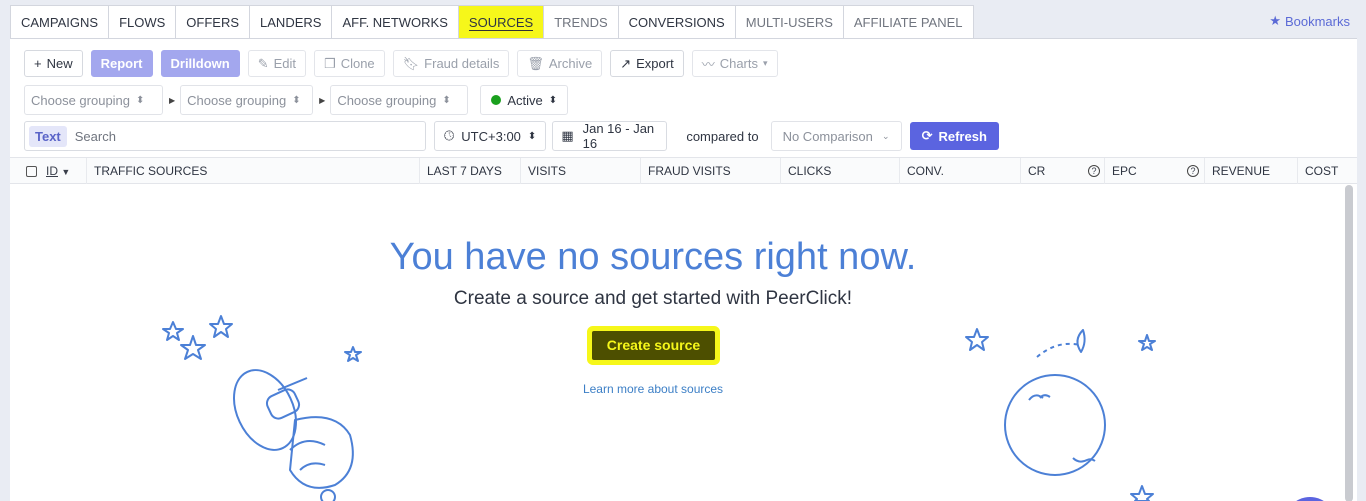 Image resolution: width=1366 pixels, height=501 pixels. I want to click on status-dot-icon, so click(496, 100).